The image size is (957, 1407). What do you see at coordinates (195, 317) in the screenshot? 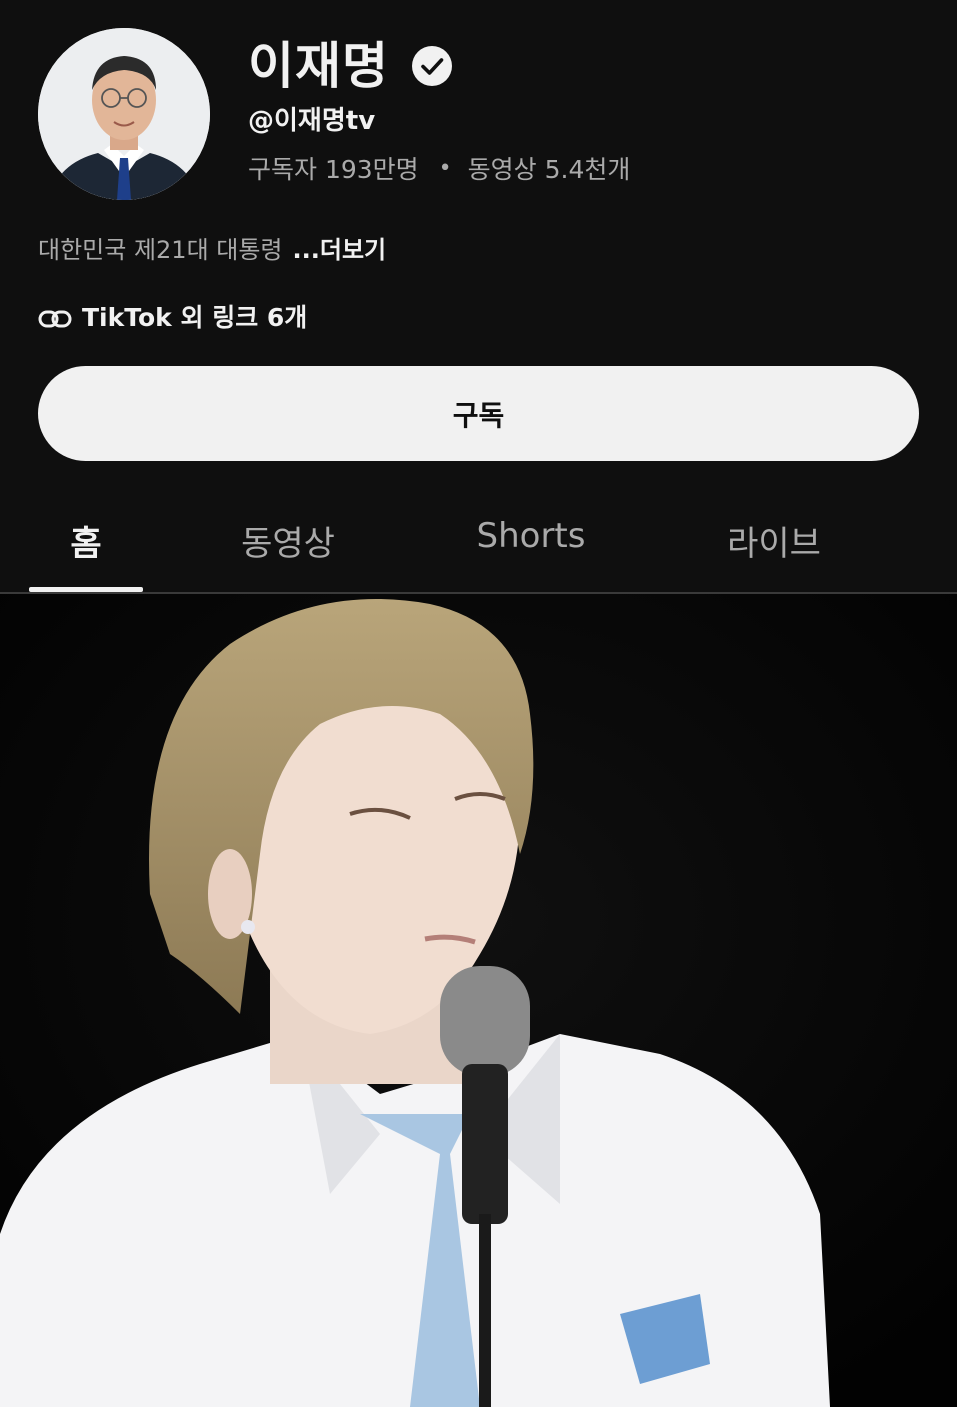
I see `links-label: TikTok 외 링크 6개` at bounding box center [195, 317].